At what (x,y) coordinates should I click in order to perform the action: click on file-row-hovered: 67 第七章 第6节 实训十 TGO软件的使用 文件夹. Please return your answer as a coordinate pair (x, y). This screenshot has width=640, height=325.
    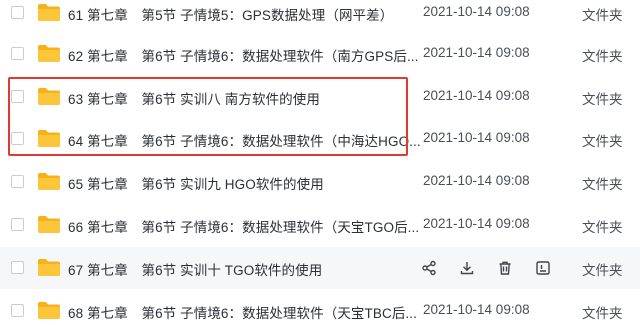
    Looking at the image, I should click on (320, 268).